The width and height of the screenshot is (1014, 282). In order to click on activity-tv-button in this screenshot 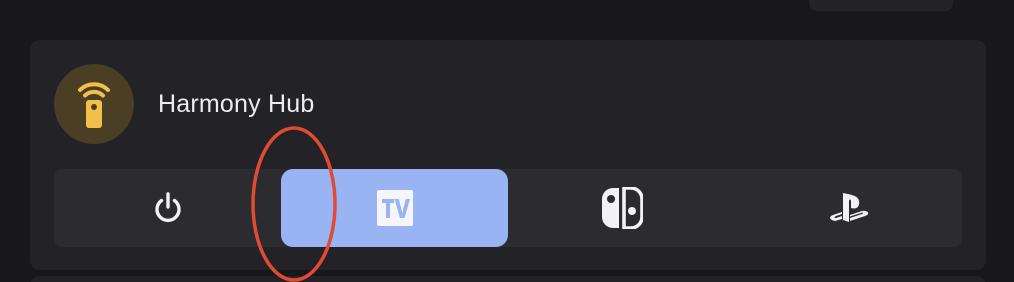, I will do `click(394, 208)`.